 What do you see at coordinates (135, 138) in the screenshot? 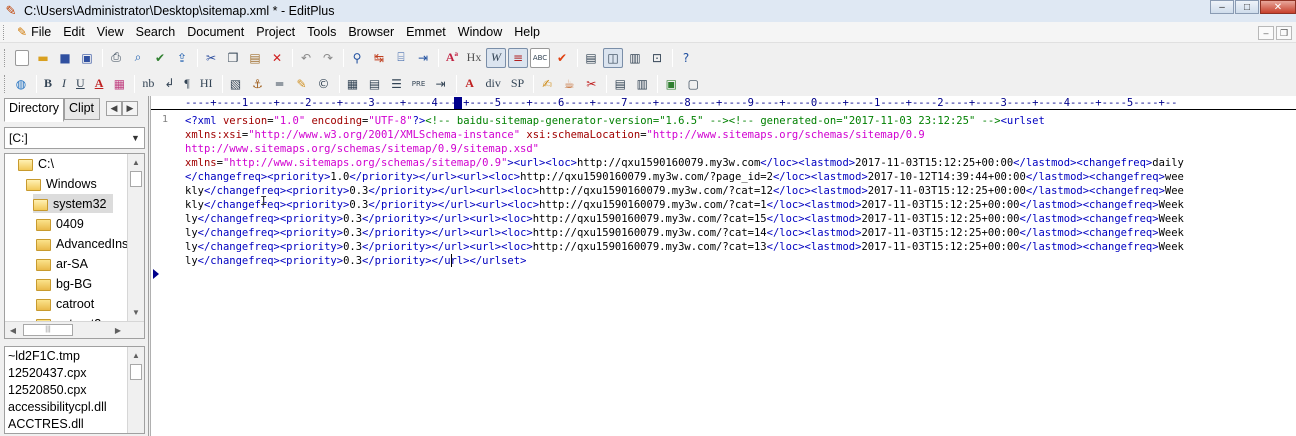
I see `chevron-down-icon: ▼` at bounding box center [135, 138].